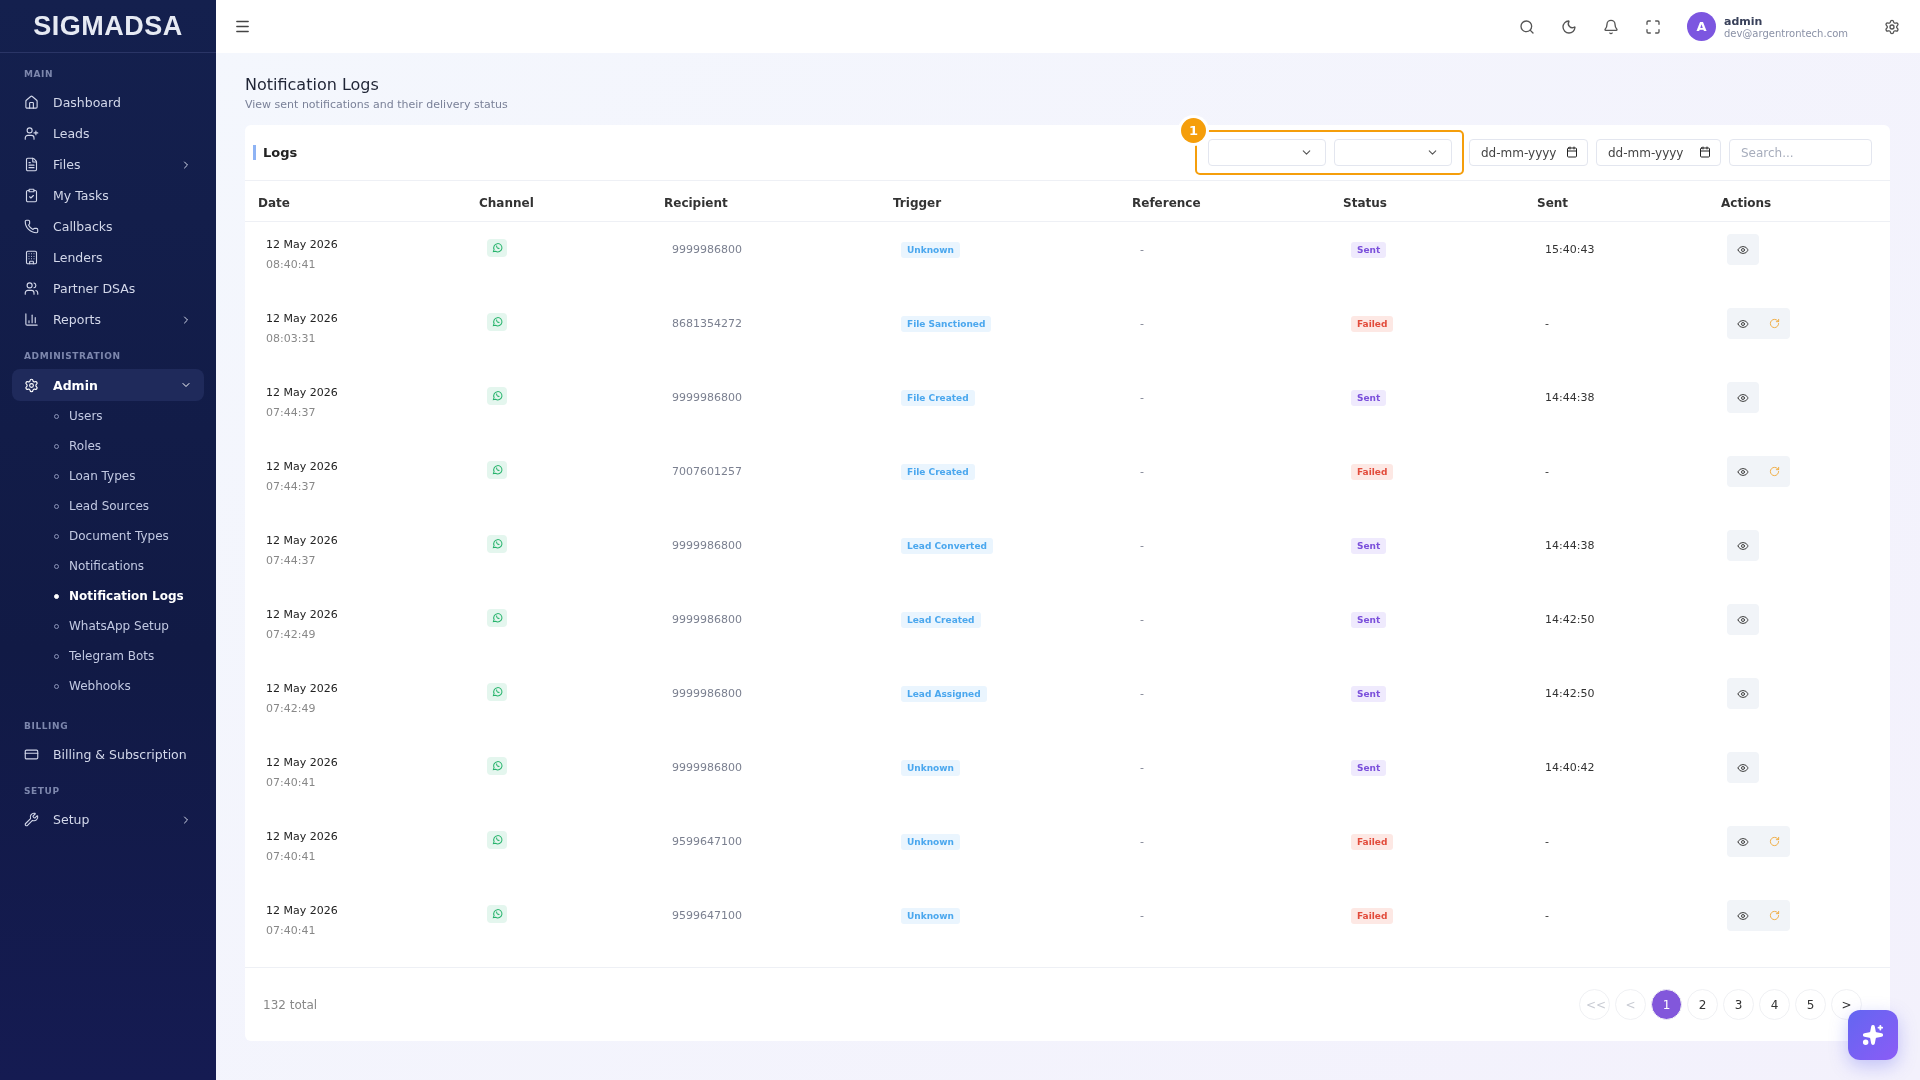 This screenshot has height=1080, width=1920. I want to click on sent-time: 14:40:42, so click(1569, 767).